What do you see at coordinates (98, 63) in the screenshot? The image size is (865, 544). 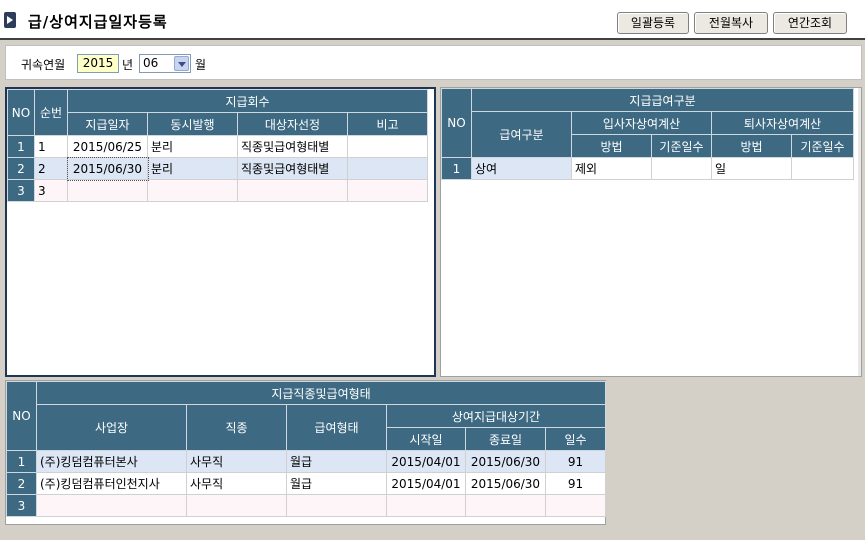 I see `year-input: 2015` at bounding box center [98, 63].